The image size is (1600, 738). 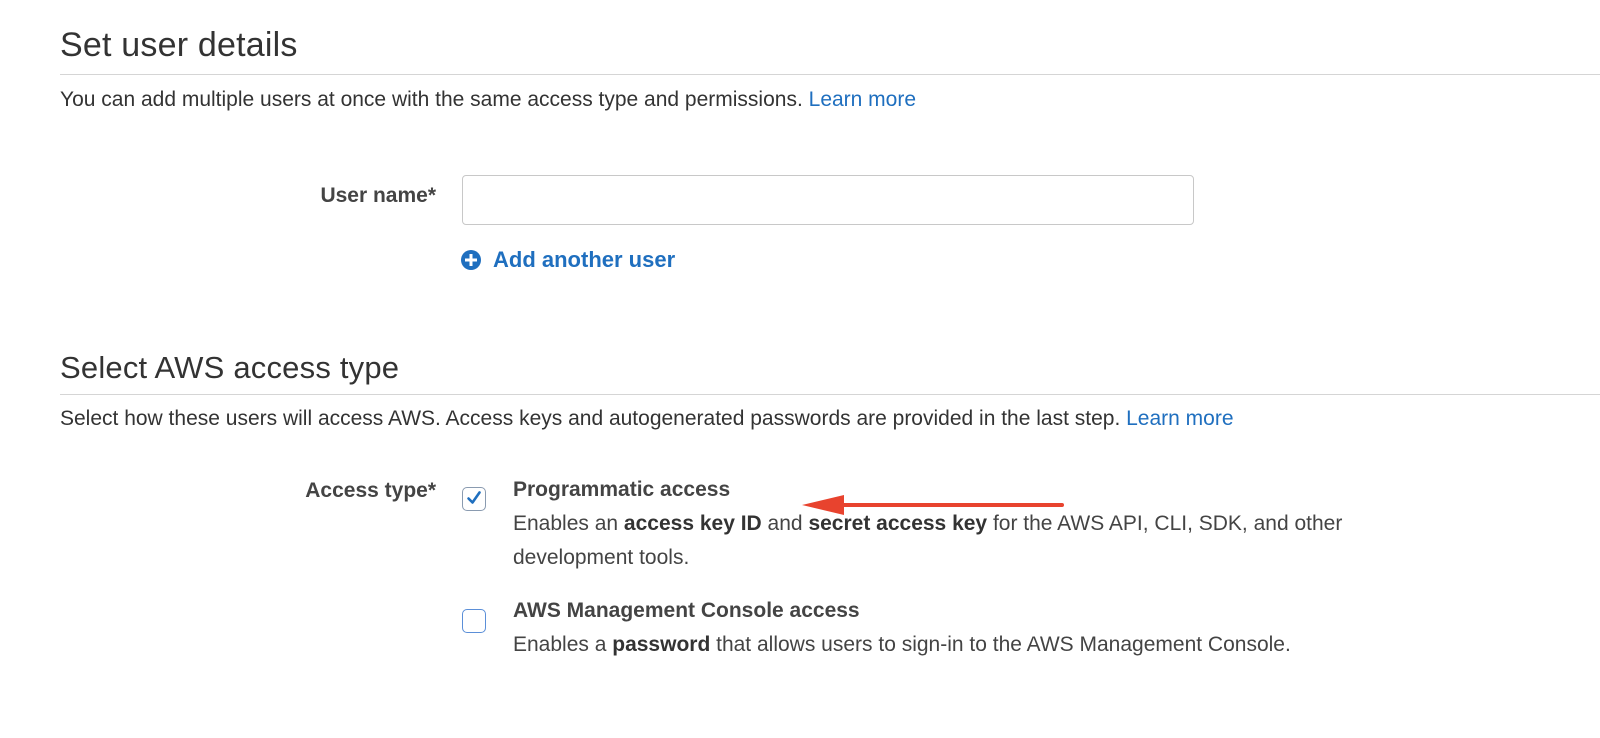 What do you see at coordinates (179, 45) in the screenshot?
I see `set-user-details-heading: Set user details` at bounding box center [179, 45].